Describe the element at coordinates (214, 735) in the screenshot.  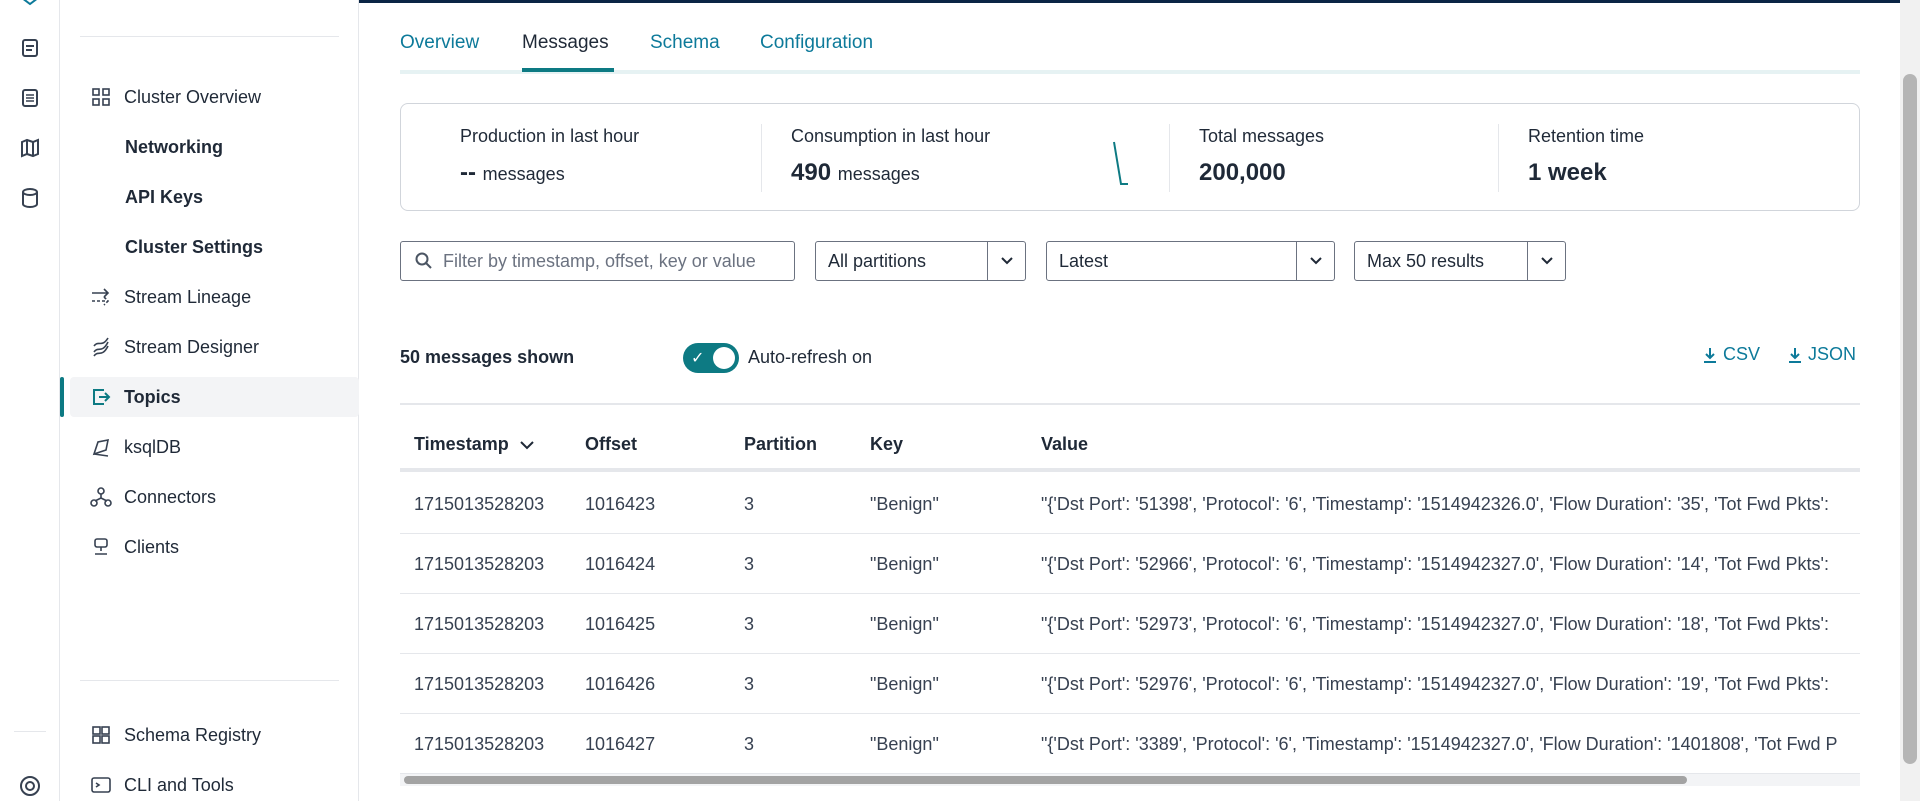
I see `sidebar-item-schema-registry: Schema Registry` at that location.